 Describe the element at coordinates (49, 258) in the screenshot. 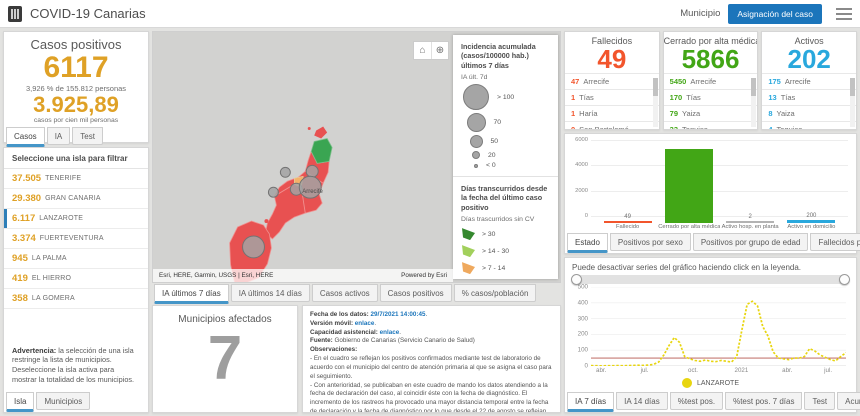

I see `island-label: LA PALMA` at that location.